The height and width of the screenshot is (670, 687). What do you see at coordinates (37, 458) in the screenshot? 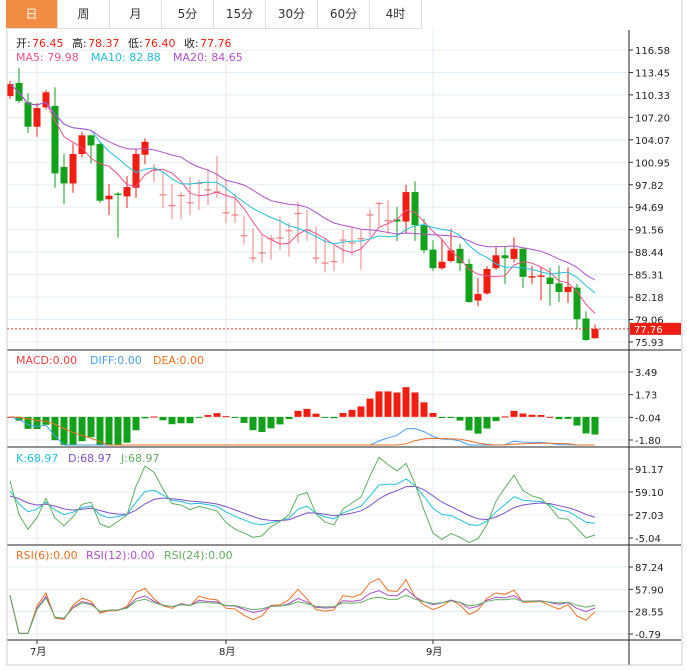
I see `kdj-legend-k: K:68.97` at bounding box center [37, 458].